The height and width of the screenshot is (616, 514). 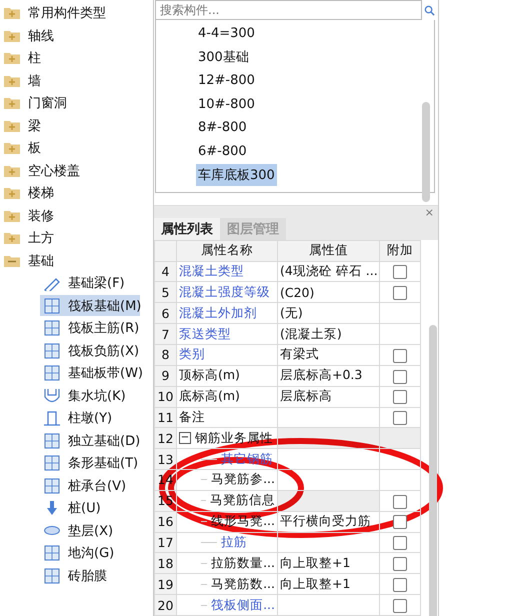 What do you see at coordinates (297, 292) in the screenshot?
I see `property-value: (C20)` at bounding box center [297, 292].